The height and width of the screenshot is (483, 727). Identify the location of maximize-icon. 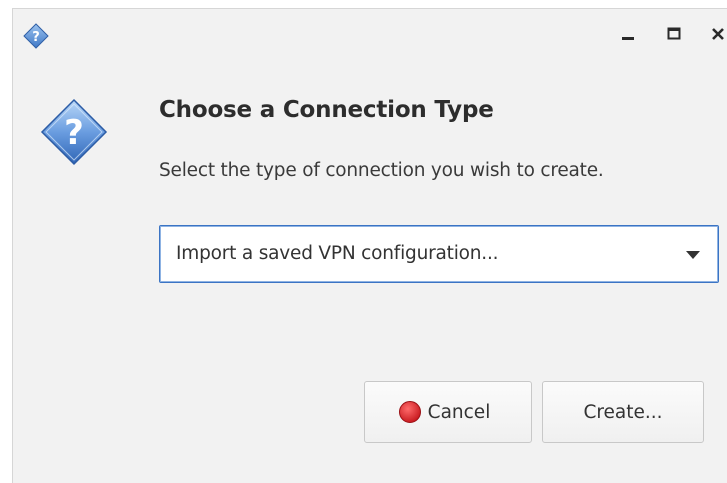
(674, 36).